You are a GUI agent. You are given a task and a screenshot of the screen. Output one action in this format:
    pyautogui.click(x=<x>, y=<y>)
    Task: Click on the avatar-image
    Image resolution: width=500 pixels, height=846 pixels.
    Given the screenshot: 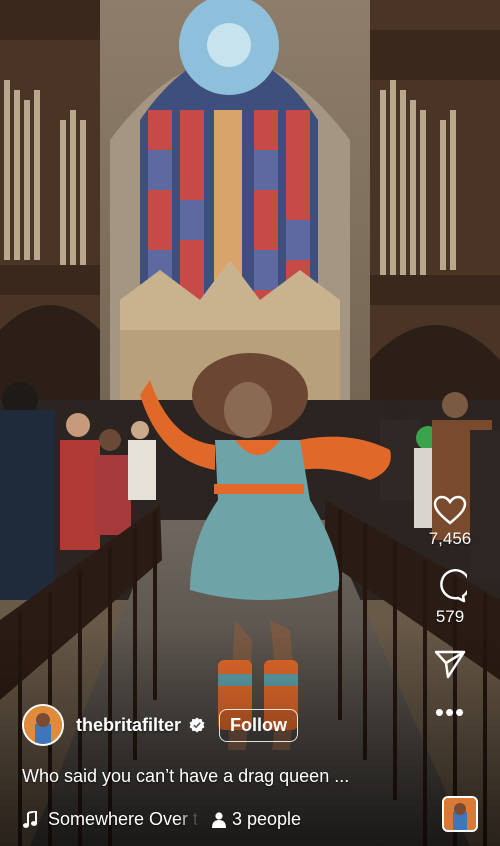 What is the action you would take?
    pyautogui.click(x=43, y=725)
    